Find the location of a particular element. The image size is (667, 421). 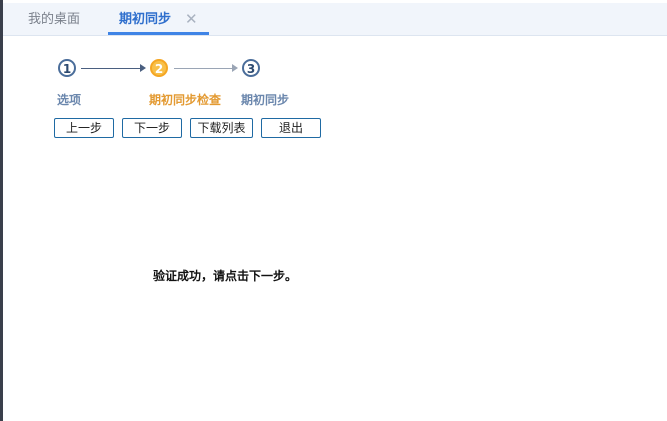

tab-initial-sync: 期初同步 ✕ is located at coordinates (158, 19).